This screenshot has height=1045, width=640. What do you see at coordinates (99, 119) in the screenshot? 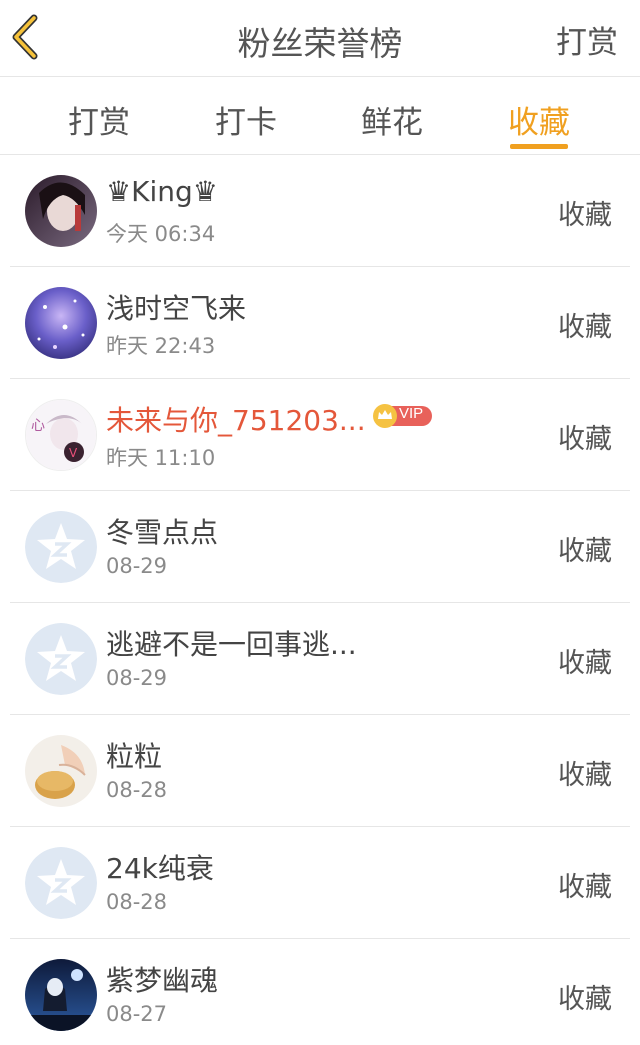
I see `tab-tip: 打赏` at bounding box center [99, 119].